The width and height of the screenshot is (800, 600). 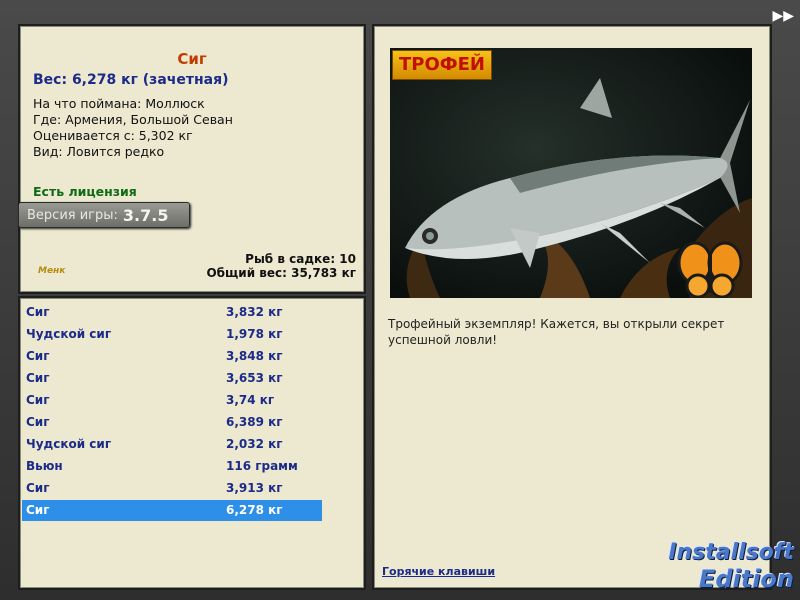 What do you see at coordinates (113, 135) in the screenshot?
I see `rated-from-info: Оценивается с: 5,302 кг` at bounding box center [113, 135].